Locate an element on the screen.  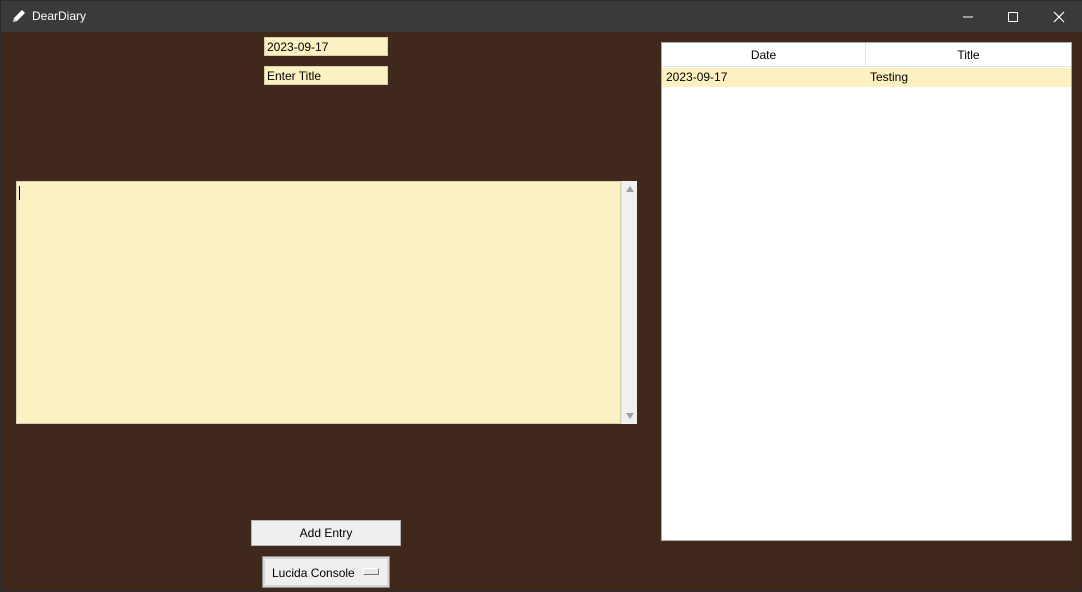
close-button is located at coordinates (1059, 16).